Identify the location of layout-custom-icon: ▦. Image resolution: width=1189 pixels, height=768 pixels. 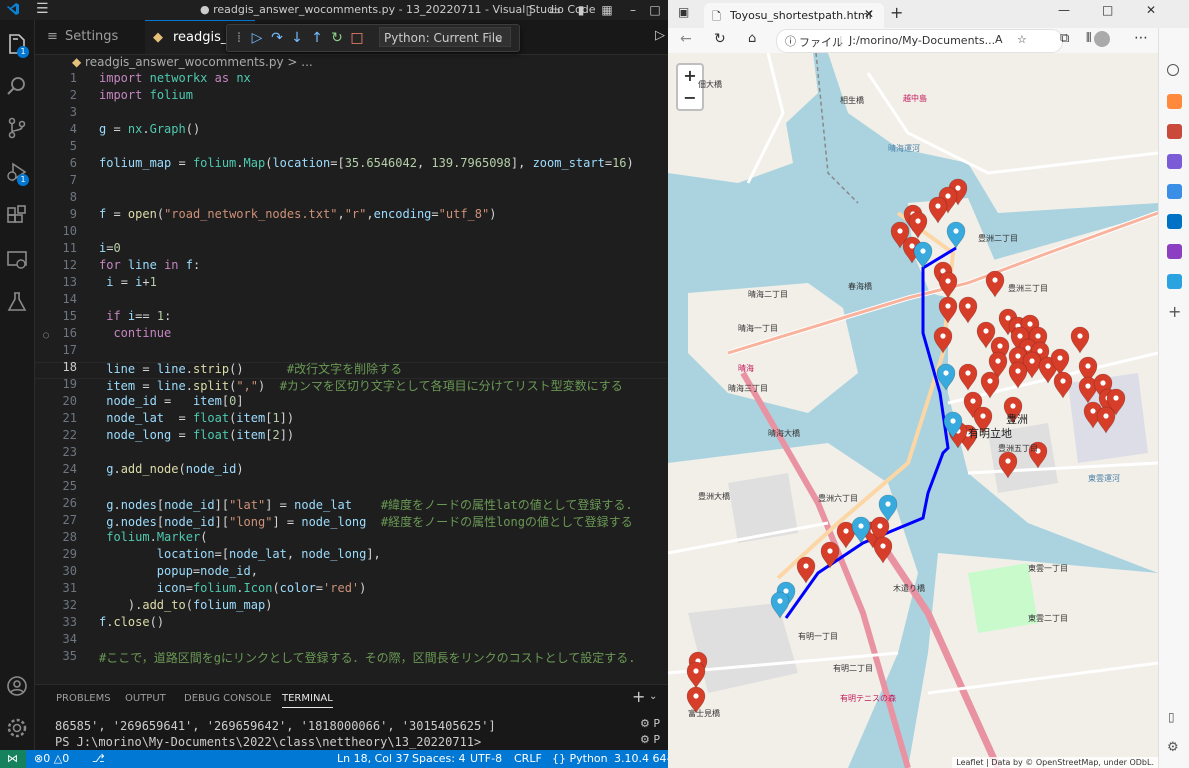
(607, 10).